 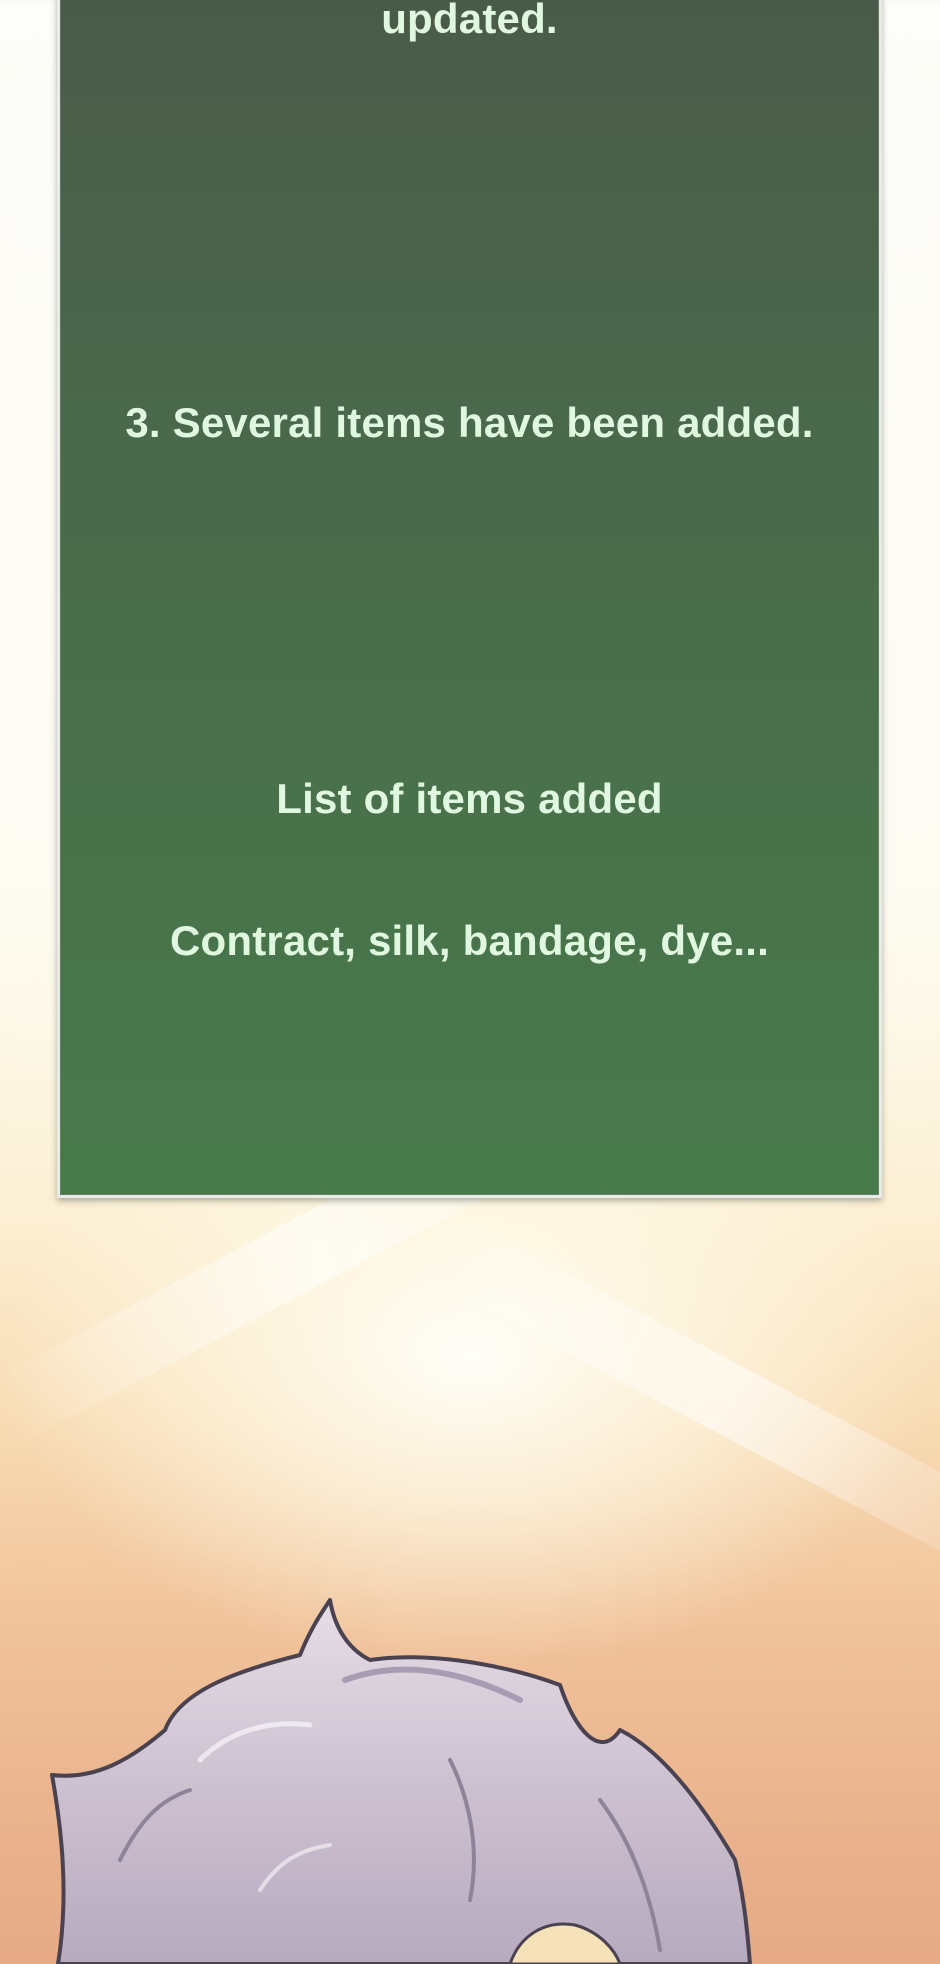 I want to click on message-line-list-heading: List of items added, so click(x=469, y=798).